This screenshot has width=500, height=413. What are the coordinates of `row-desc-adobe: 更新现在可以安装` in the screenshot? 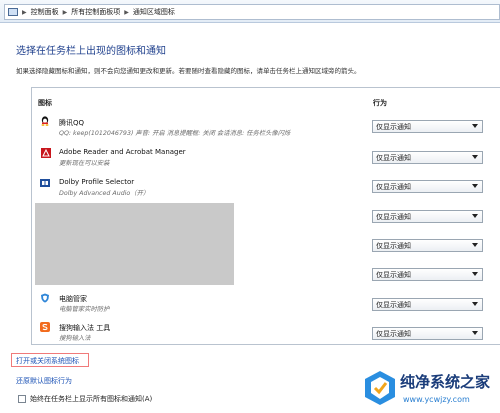 It's located at (84, 163).